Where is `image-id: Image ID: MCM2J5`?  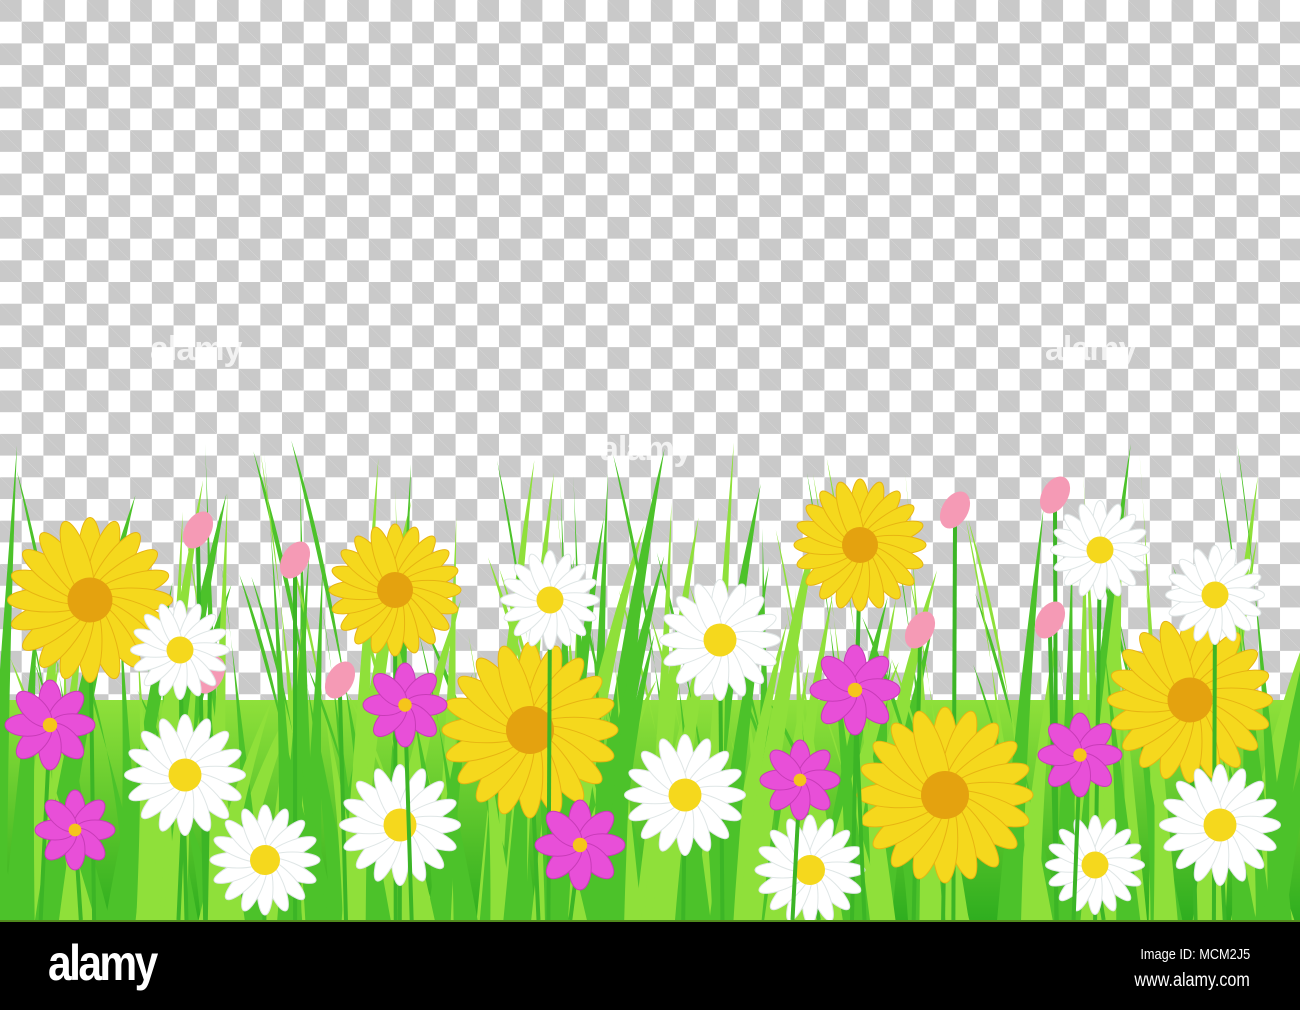
image-id: Image ID: MCM2J5 is located at coordinates (1195, 954).